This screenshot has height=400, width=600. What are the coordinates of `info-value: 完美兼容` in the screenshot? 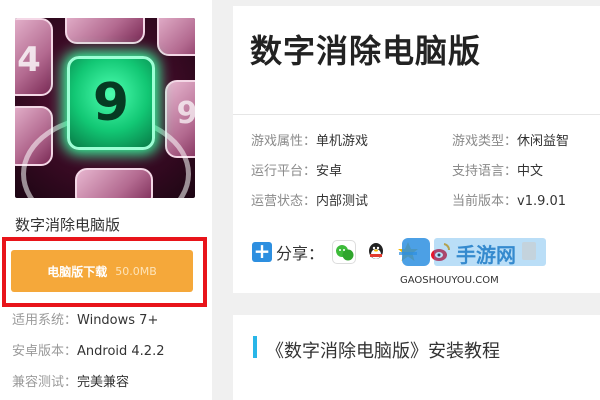 It's located at (103, 382).